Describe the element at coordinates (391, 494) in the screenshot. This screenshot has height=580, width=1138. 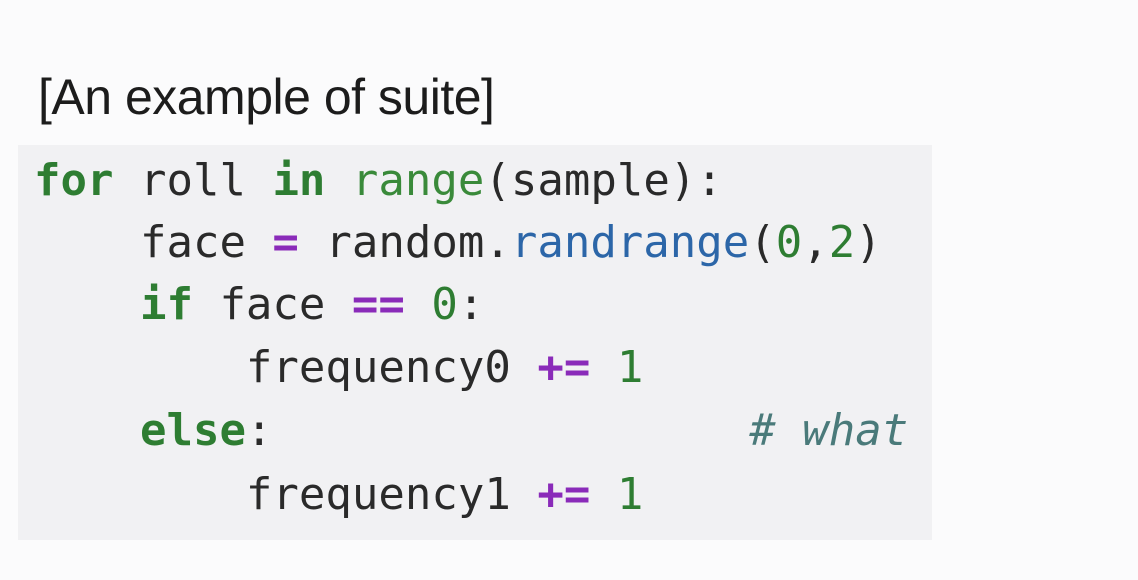
I see `variable-frequency1: frequency1` at that location.